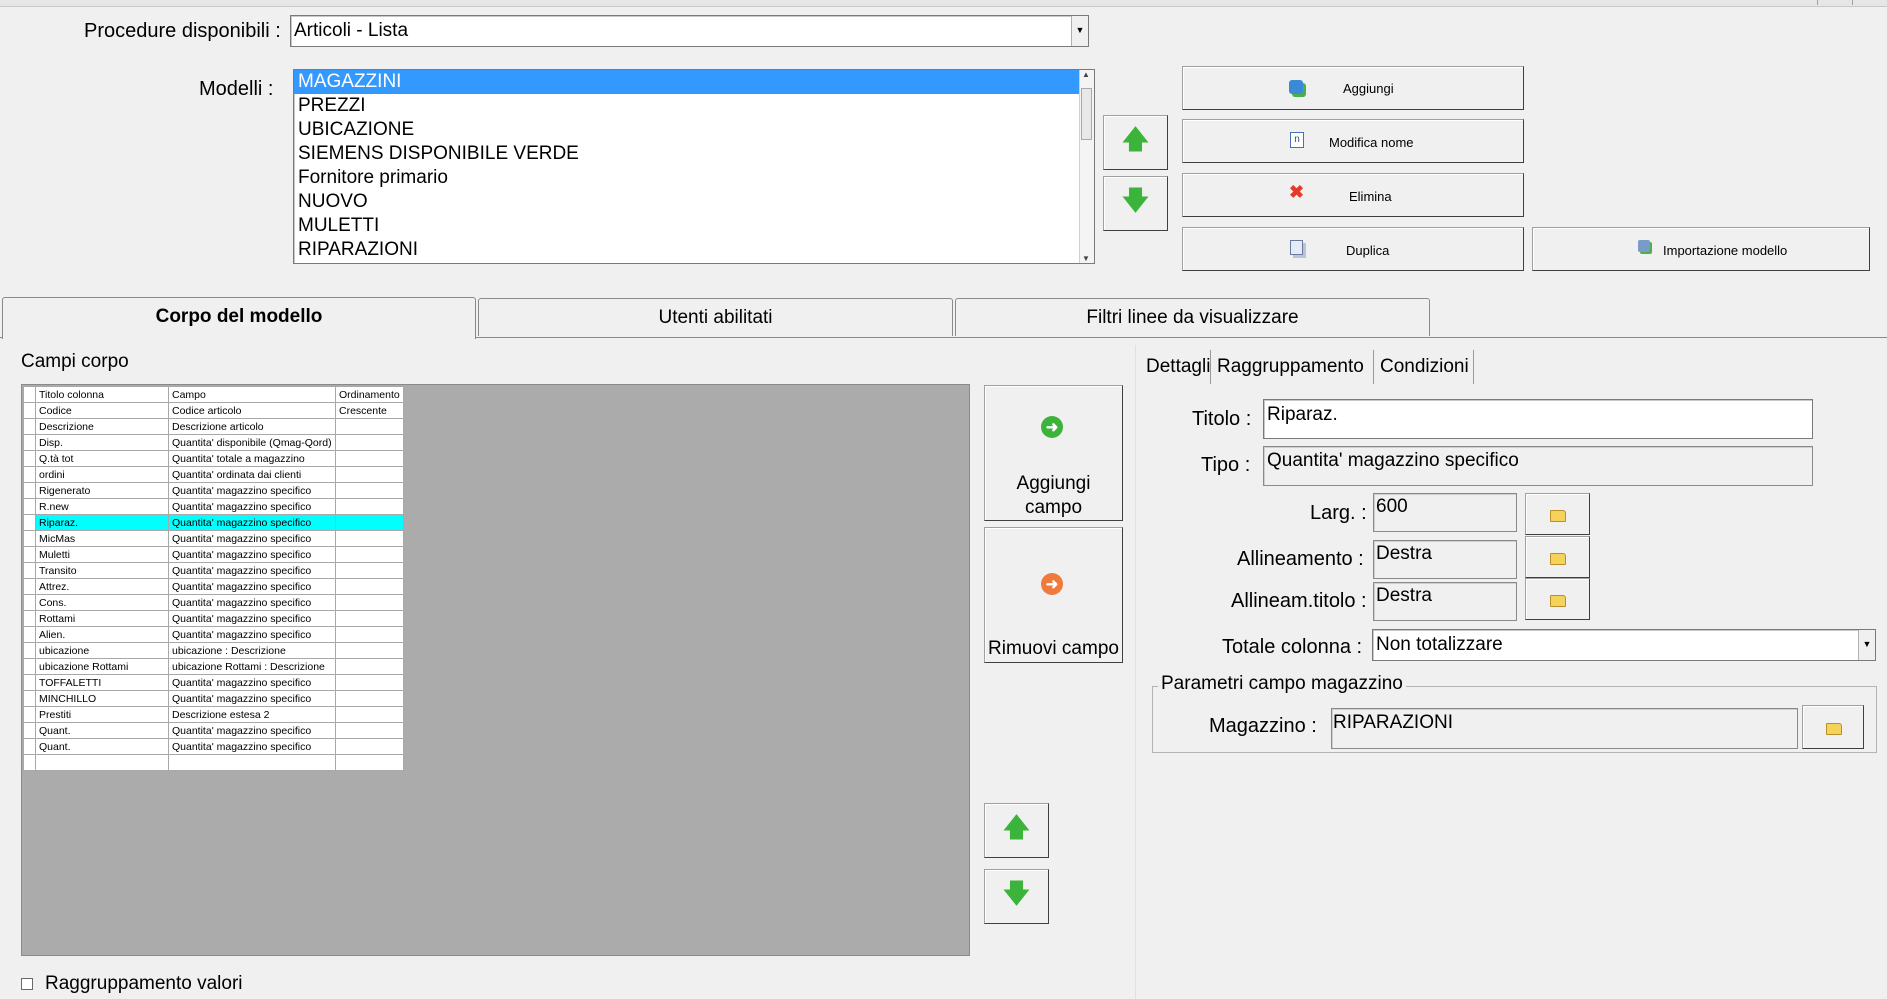 The width and height of the screenshot is (1887, 999). Describe the element at coordinates (1353, 195) in the screenshot. I see `delete-model-button: ✖ Elimina` at that location.